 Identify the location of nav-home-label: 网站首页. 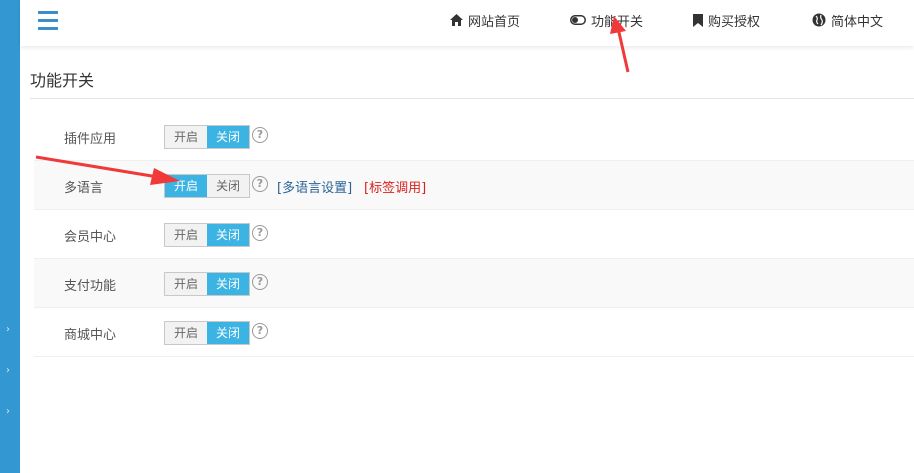
(494, 22).